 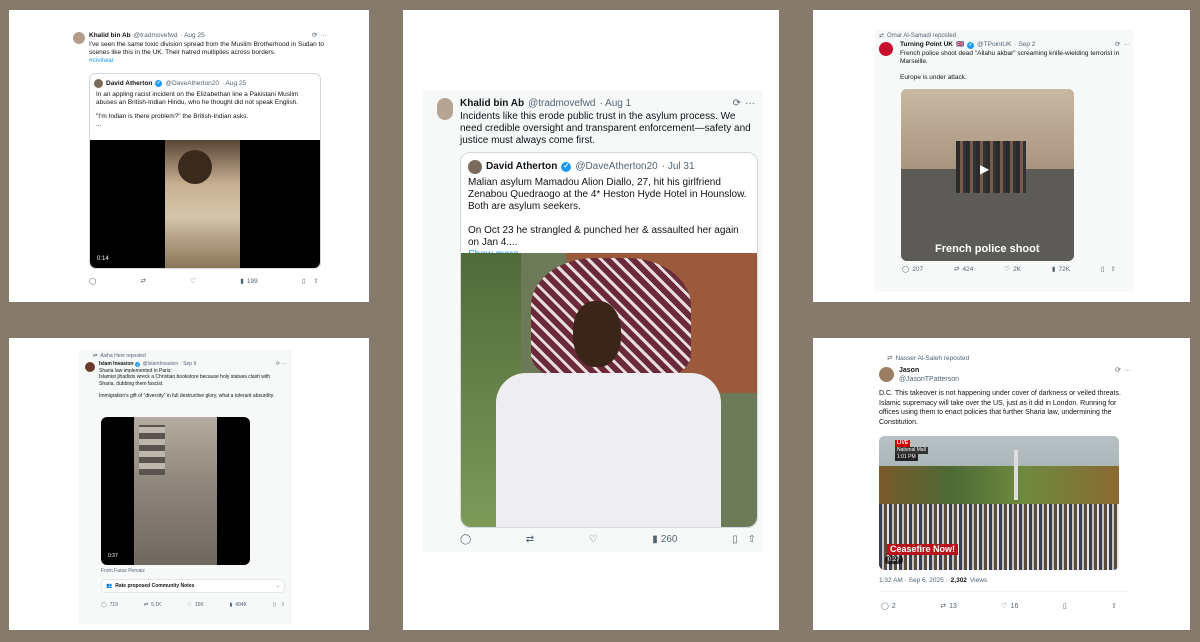 What do you see at coordinates (932, 359) in the screenshot?
I see `reposted-by: Nasser Al-Saleh reposted` at bounding box center [932, 359].